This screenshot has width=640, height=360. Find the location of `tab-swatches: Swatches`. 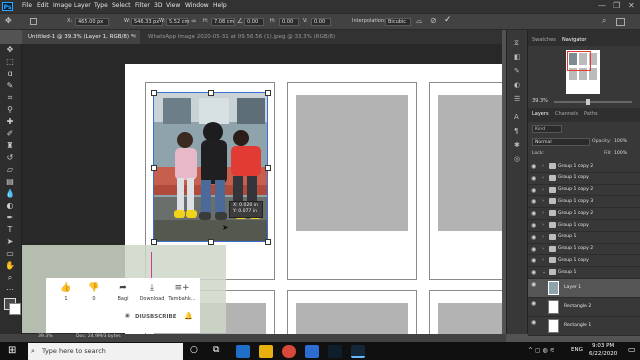

tab-swatches: Swatches is located at coordinates (544, 40).